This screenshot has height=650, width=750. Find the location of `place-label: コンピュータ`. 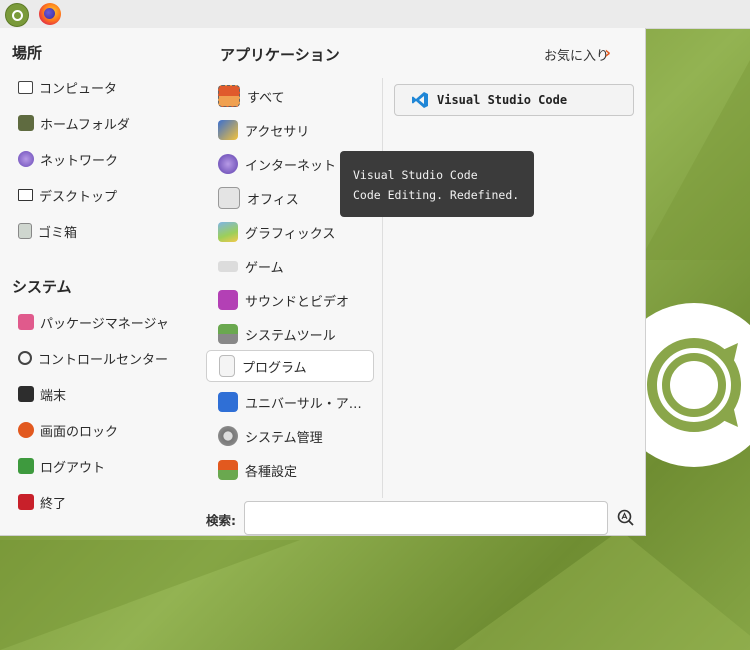

place-label: コンピュータ is located at coordinates (78, 89).